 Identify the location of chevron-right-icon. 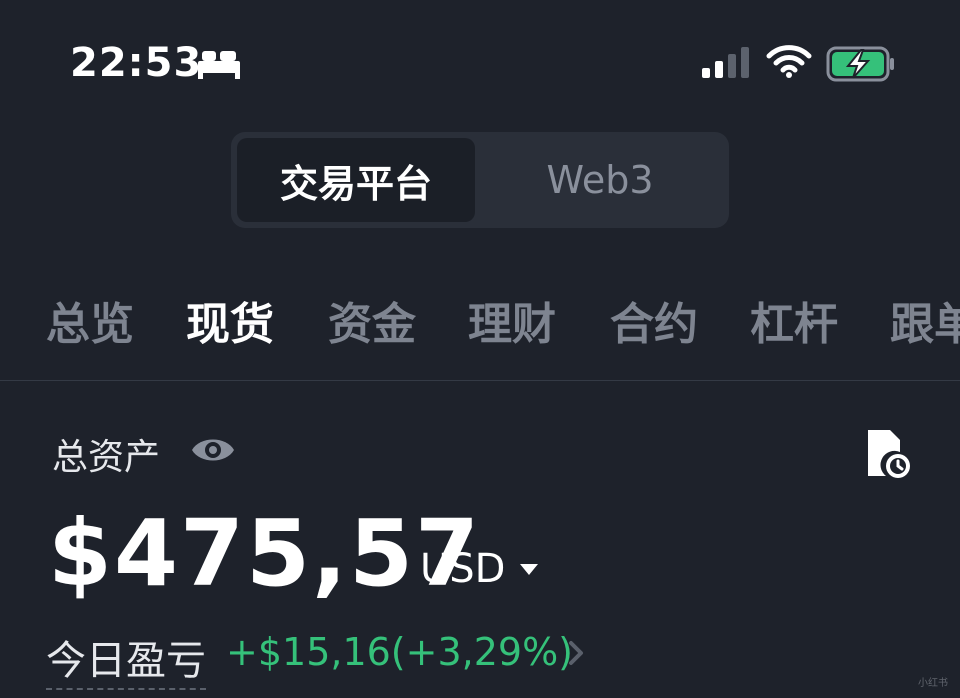
(576, 653).